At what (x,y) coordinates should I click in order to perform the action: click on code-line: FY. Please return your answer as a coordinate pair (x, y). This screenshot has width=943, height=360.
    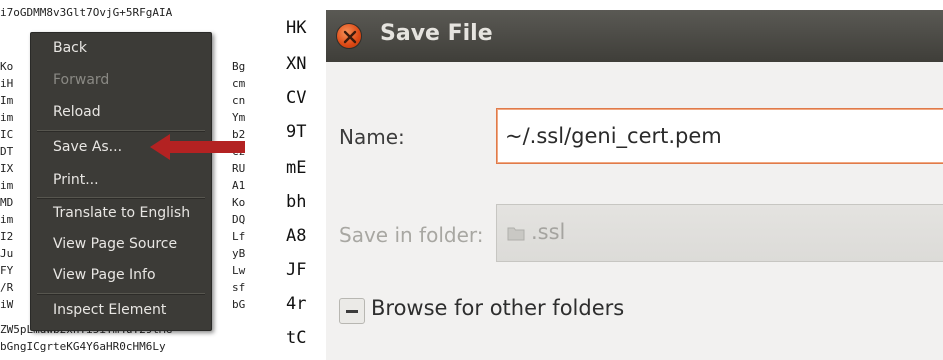
    Looking at the image, I should click on (7, 270).